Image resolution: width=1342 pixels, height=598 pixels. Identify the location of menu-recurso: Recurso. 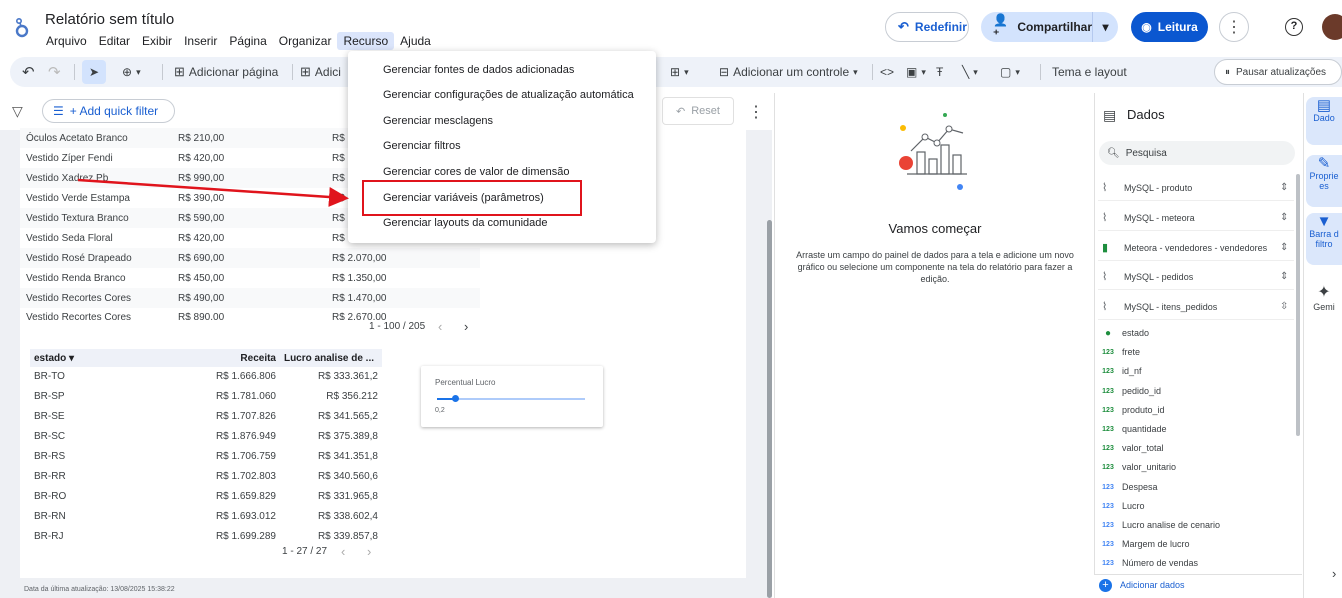
(366, 41).